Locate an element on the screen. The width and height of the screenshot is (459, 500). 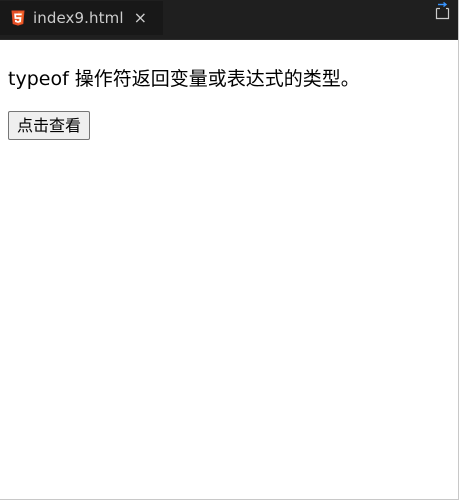
description-text: typeof 操作符返回变量或表达式的类型。 is located at coordinates (184, 79).